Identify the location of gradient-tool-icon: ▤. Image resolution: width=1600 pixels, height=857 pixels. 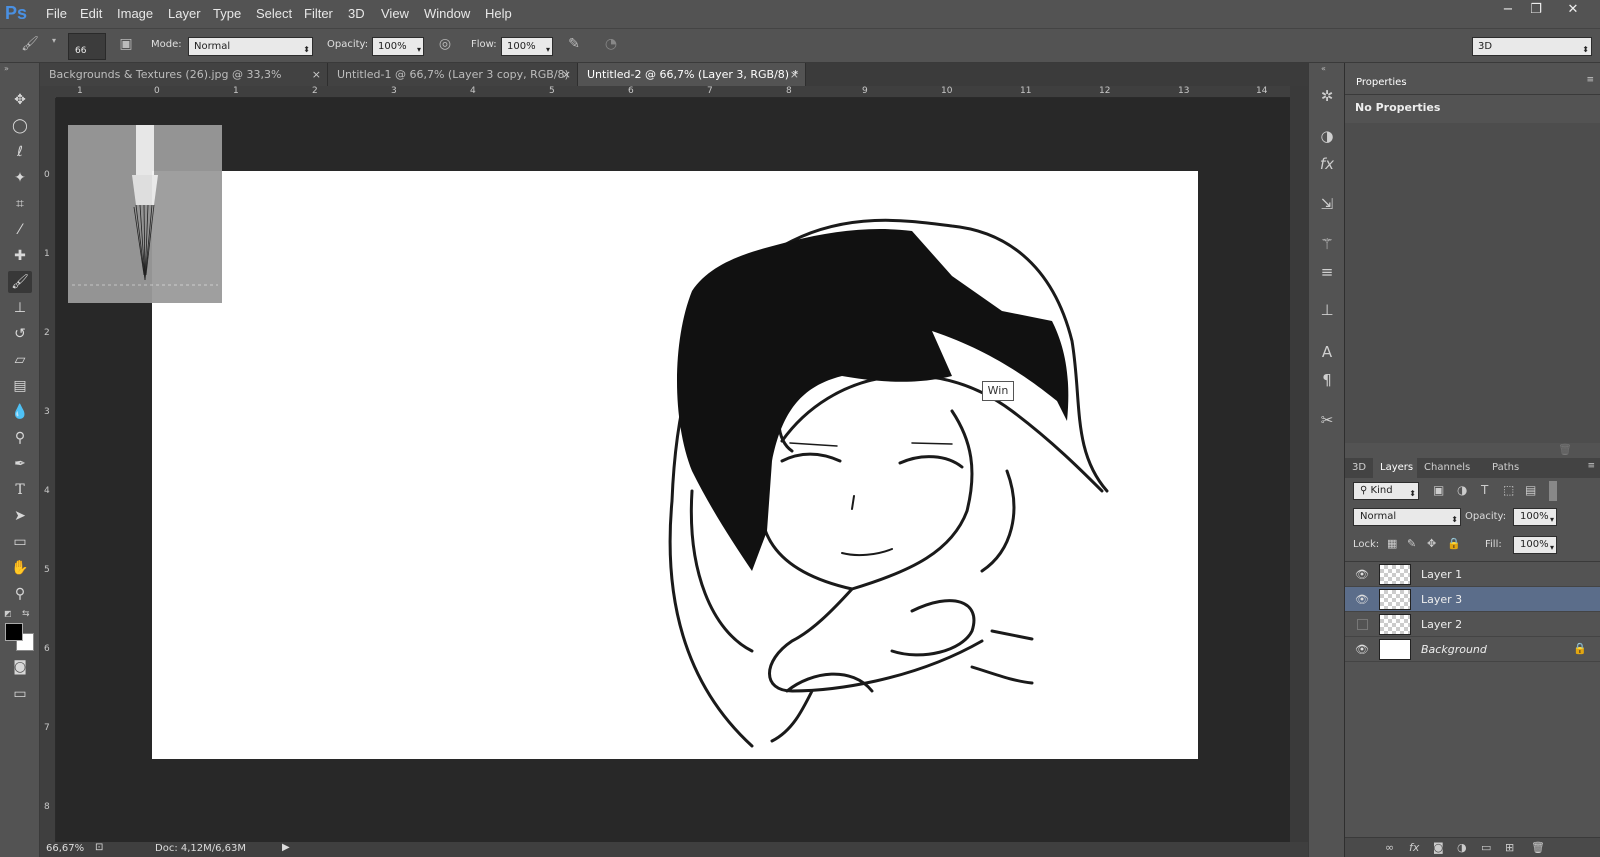
(20, 386).